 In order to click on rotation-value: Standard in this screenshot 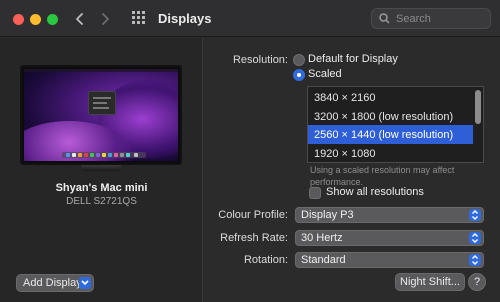, I will do `click(323, 260)`.